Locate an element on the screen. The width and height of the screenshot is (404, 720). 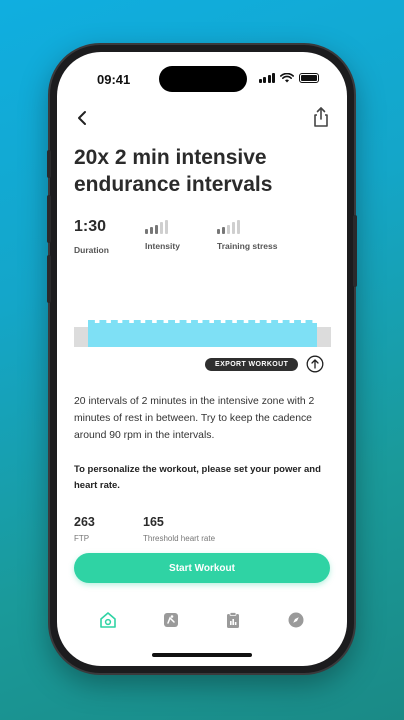
metric-ftp: 263 FTP is located at coordinates (84, 529).